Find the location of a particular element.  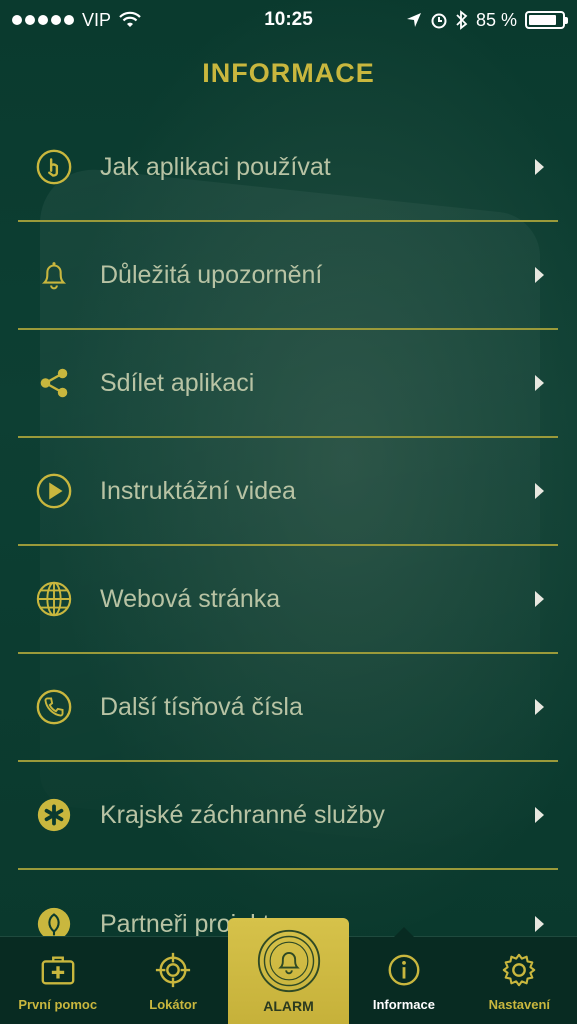

status-bar: VIP 10:25 85 % is located at coordinates (288, 20).